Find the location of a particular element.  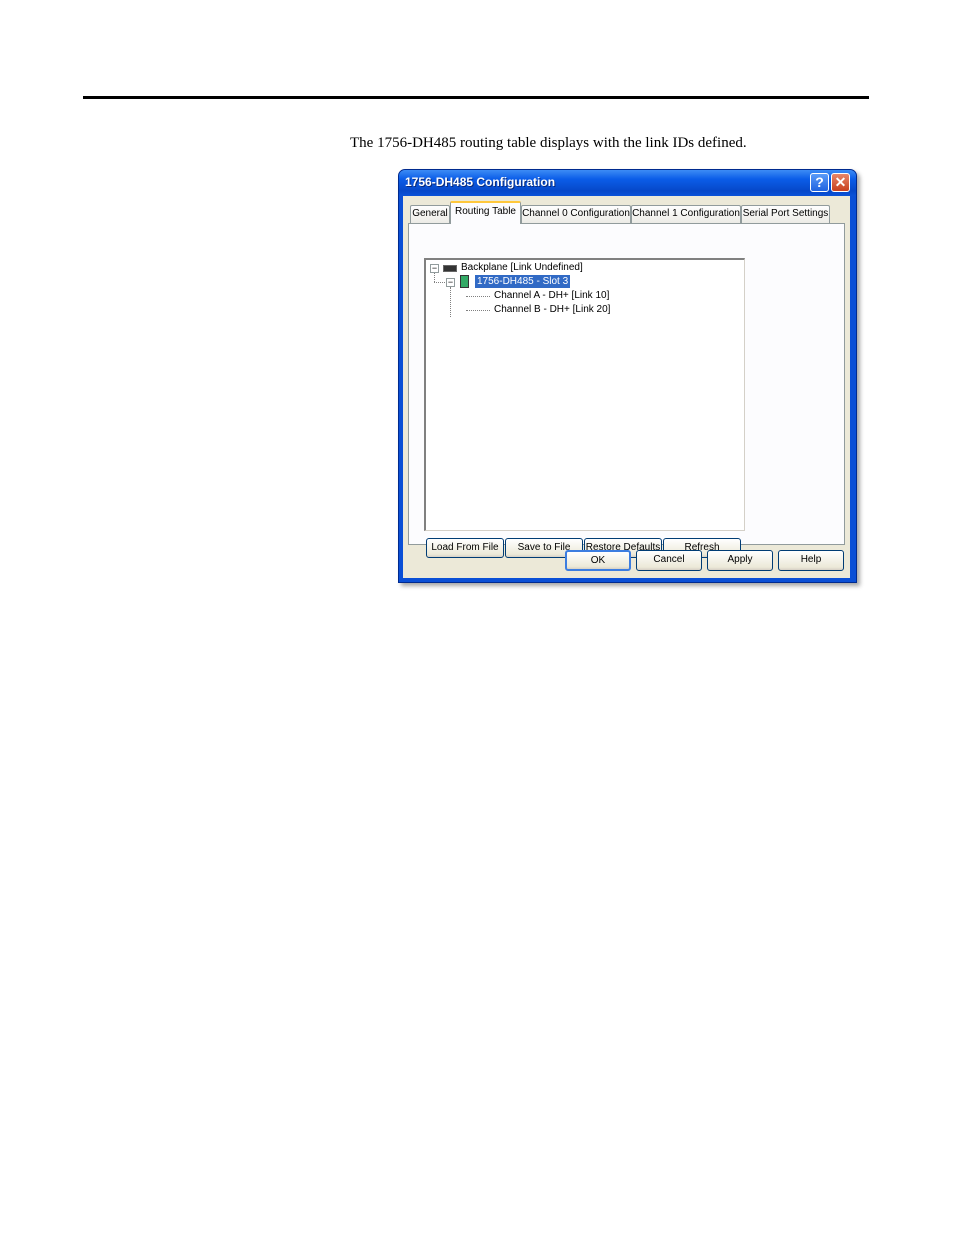

tree-item-module: 1756-DH485 - Slot 3 is located at coordinates (523, 281).